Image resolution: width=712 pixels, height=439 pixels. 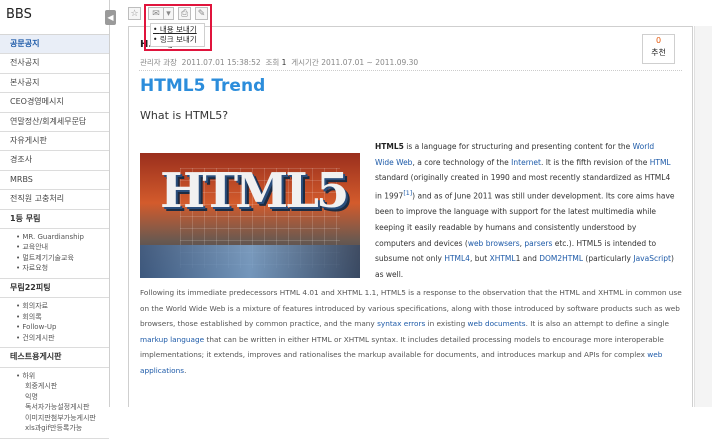 What do you see at coordinates (54, 200) in the screenshot?
I see `sidebar-item-grievance: 전직원 고충처리` at bounding box center [54, 200].